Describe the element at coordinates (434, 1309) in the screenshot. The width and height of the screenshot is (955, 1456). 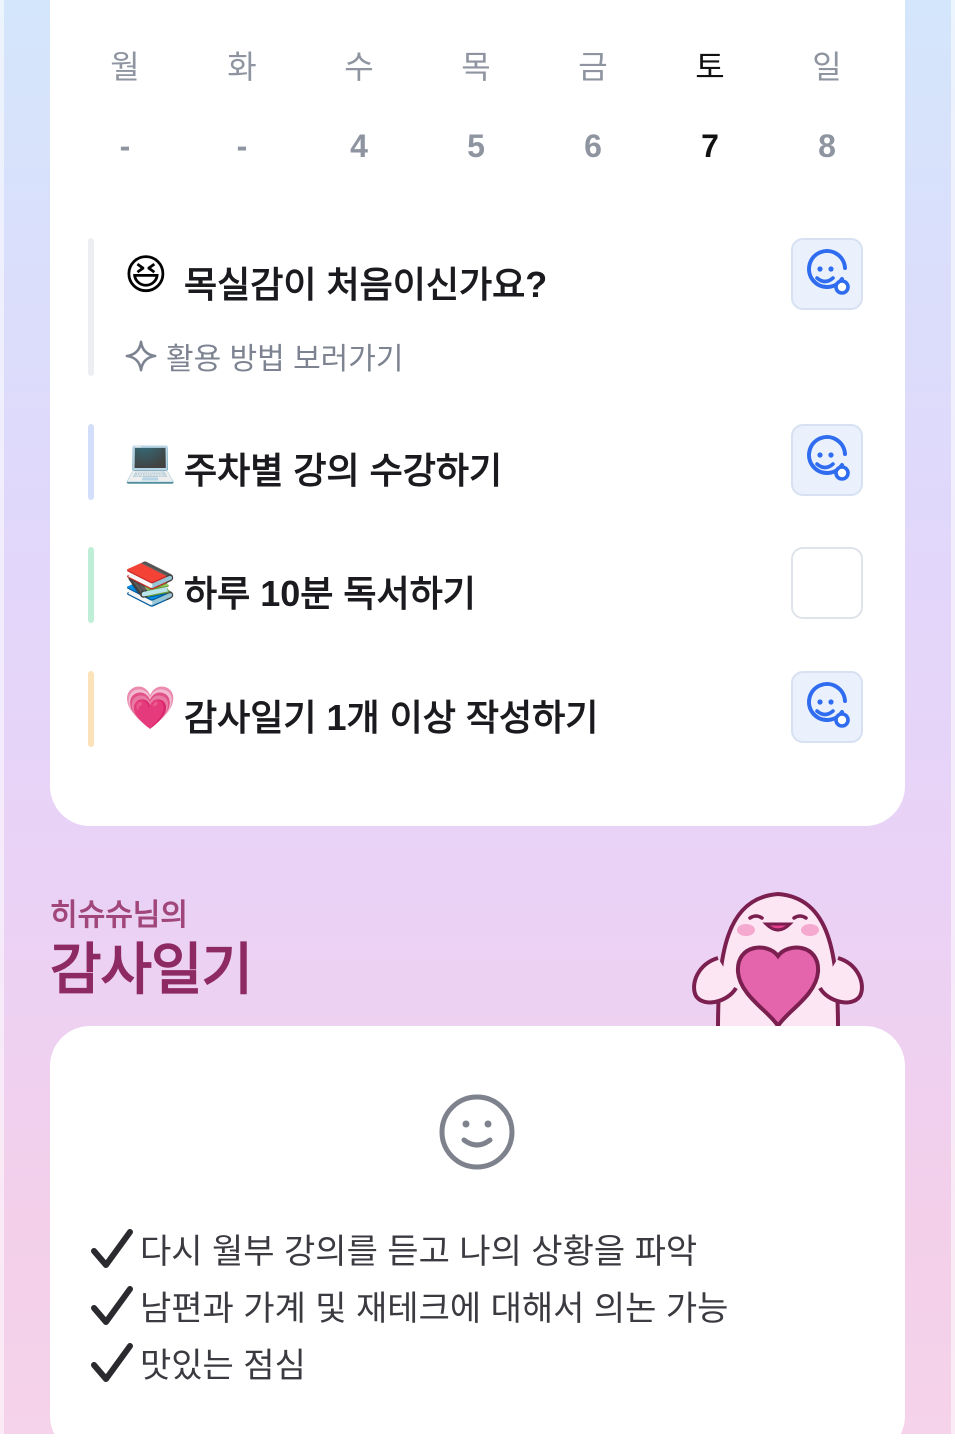
I see `diary-entry-text: 남편과 가계 및 재테크에 대해서 의논 가능` at that location.